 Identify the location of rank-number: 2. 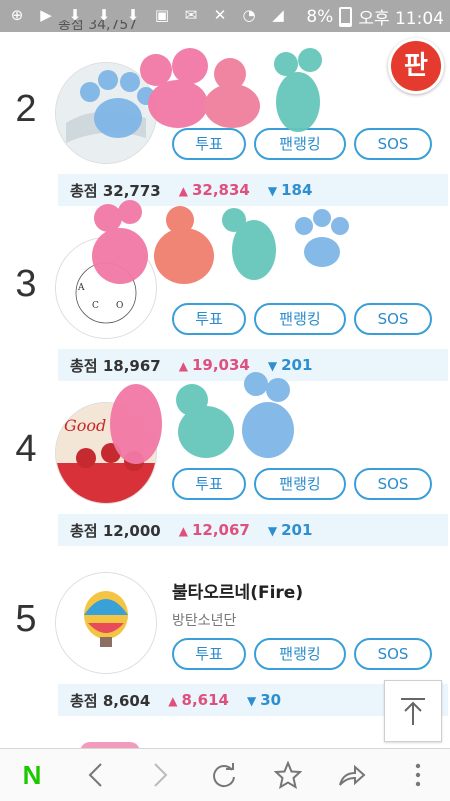
(26, 109).